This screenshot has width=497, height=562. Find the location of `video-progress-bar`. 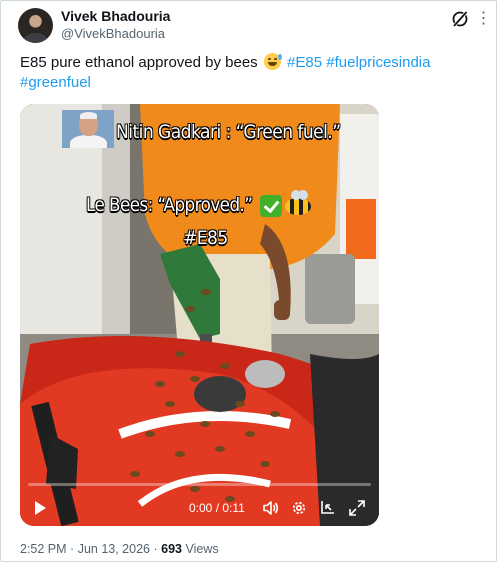

video-progress-bar is located at coordinates (199, 484).